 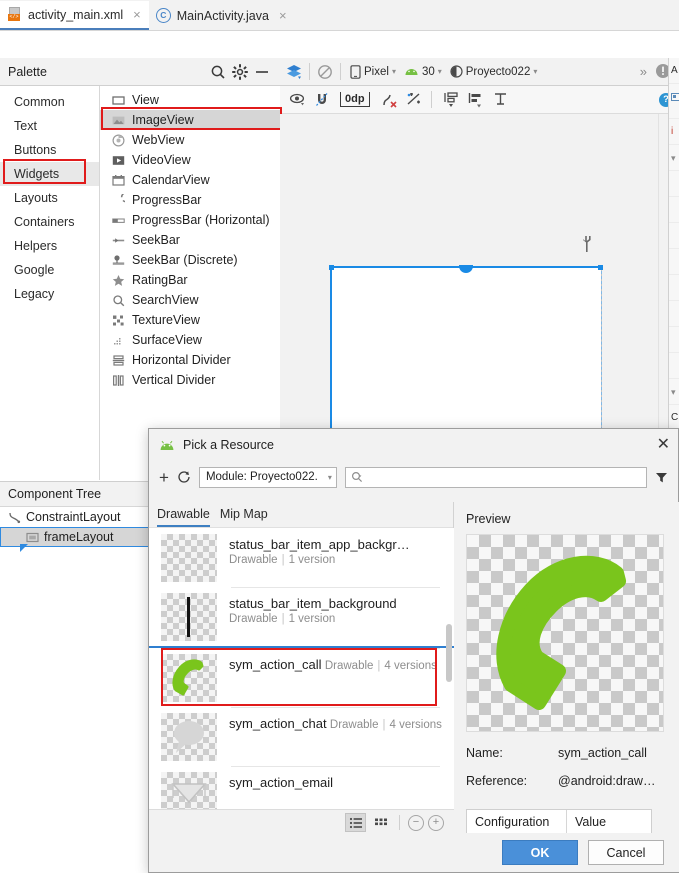 I want to click on chat-bubble-icon, so click(x=189, y=737).